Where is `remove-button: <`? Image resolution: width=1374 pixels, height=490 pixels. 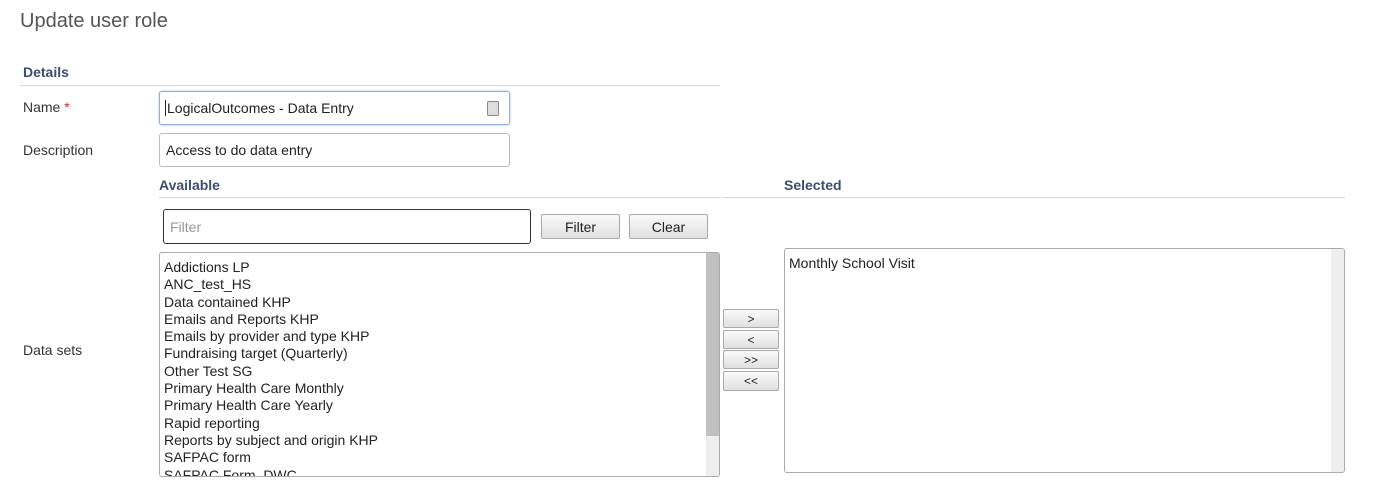
remove-button: < is located at coordinates (751, 339).